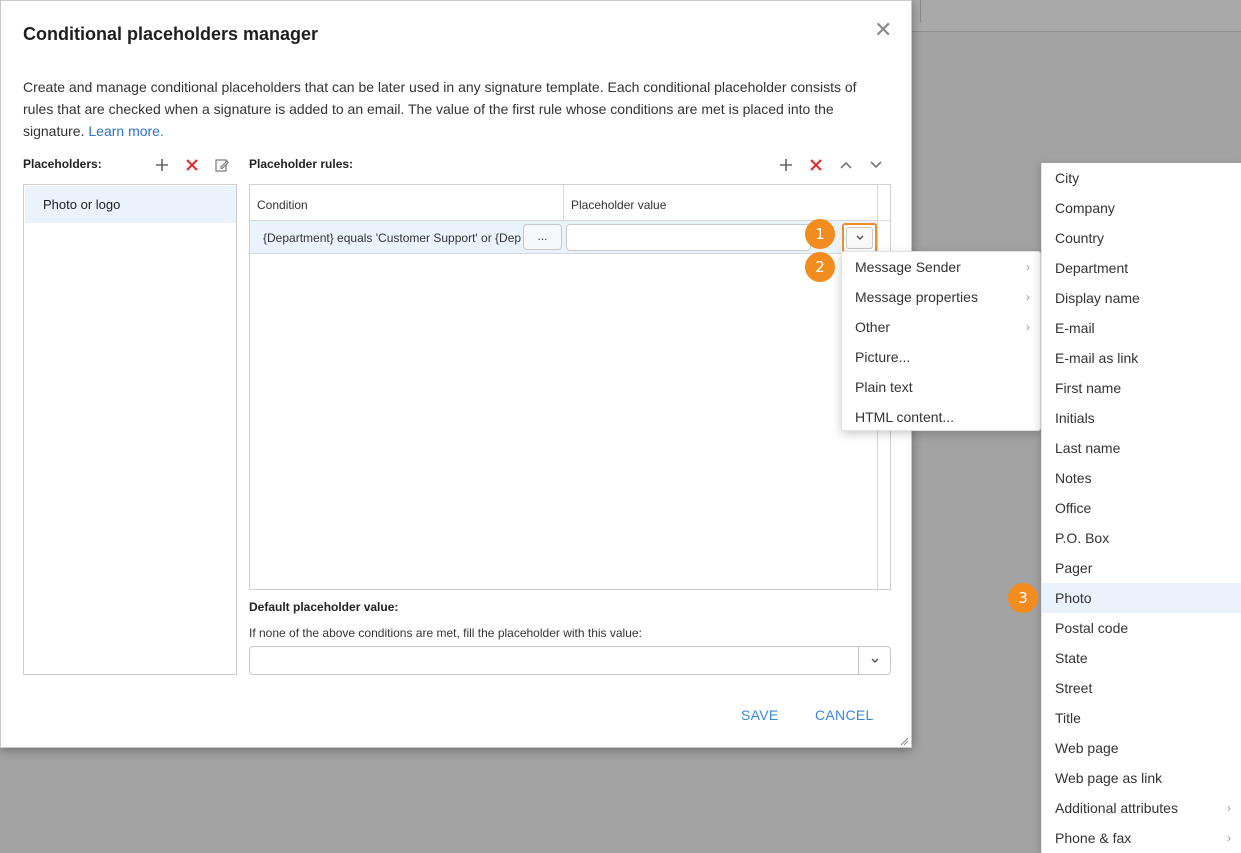 This screenshot has width=1241, height=853. Describe the element at coordinates (1141, 298) in the screenshot. I see `submenu-item-display-name: Display name` at that location.